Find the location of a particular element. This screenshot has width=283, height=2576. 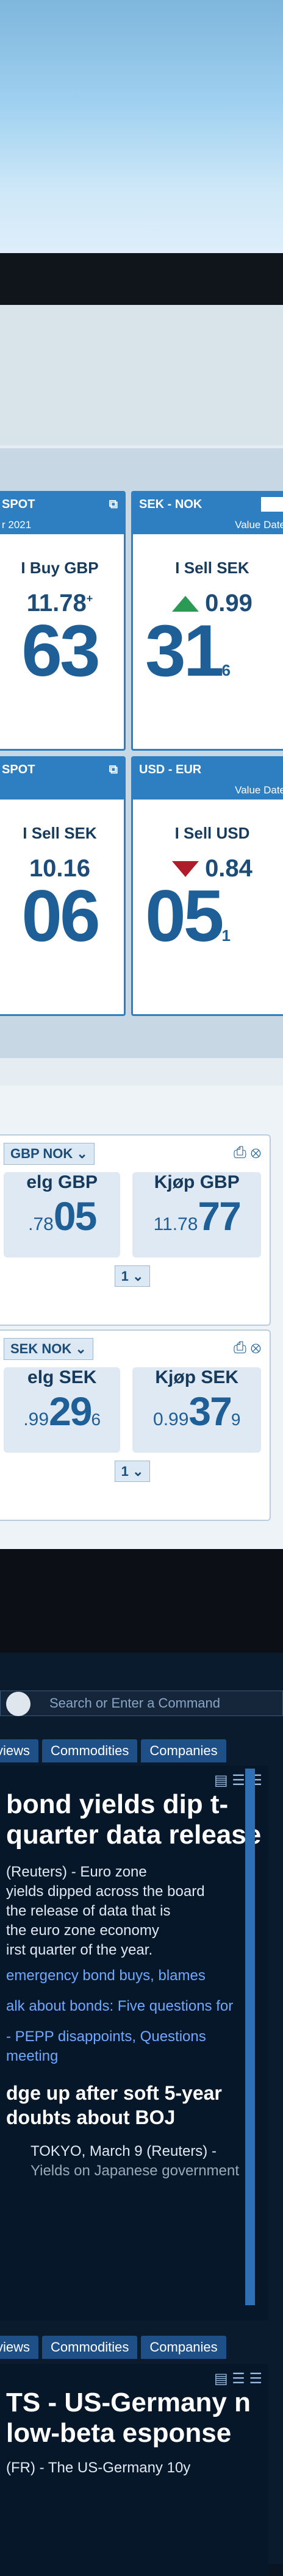

related-link: alk about bonds: Five questions for is located at coordinates (134, 2006).